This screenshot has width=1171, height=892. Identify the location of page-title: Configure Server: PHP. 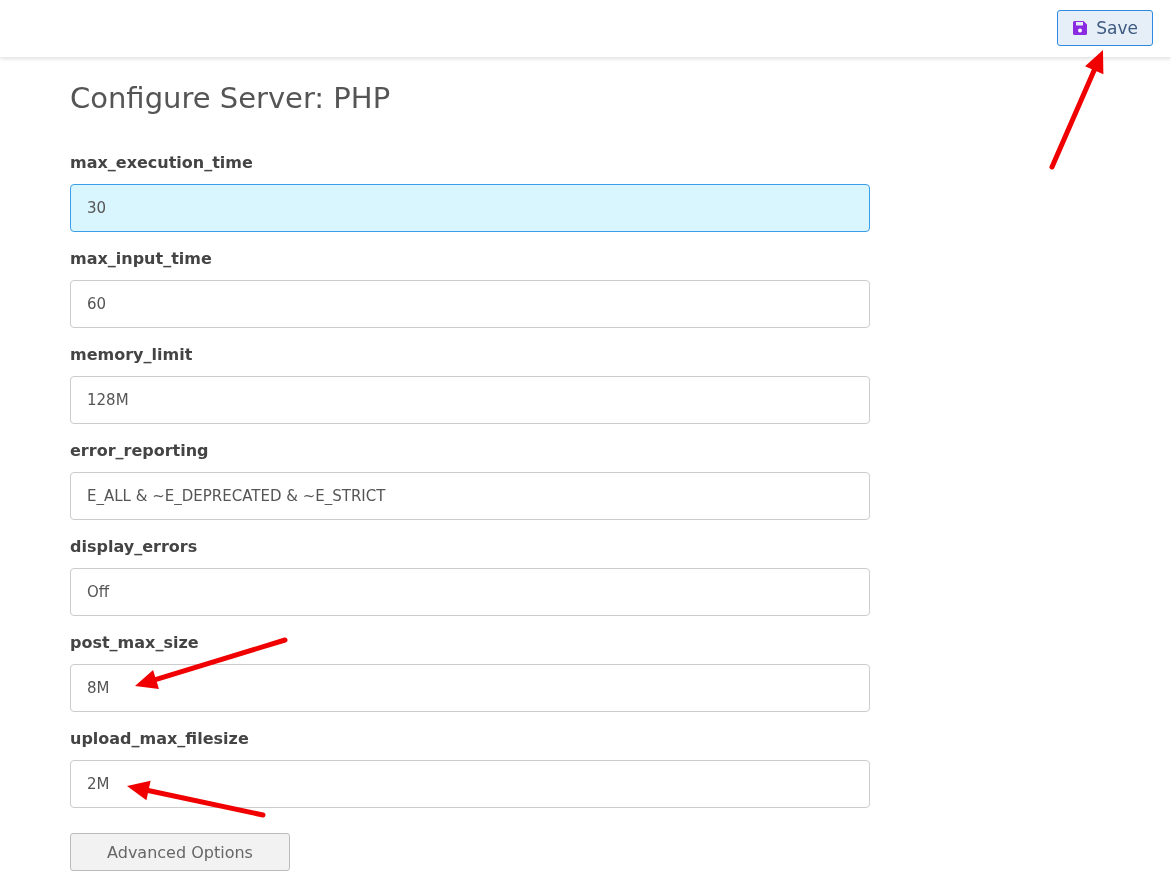
(231, 98).